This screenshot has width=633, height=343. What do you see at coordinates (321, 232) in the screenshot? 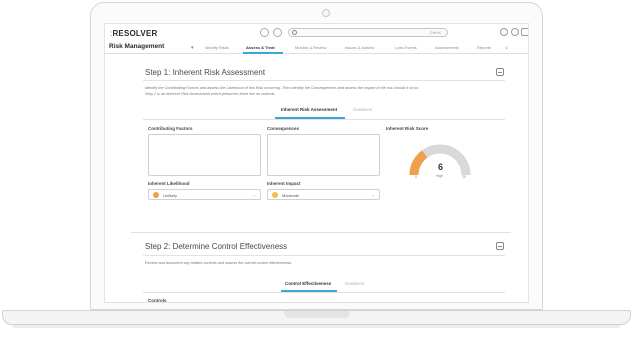
I see `section-divider` at bounding box center [321, 232].